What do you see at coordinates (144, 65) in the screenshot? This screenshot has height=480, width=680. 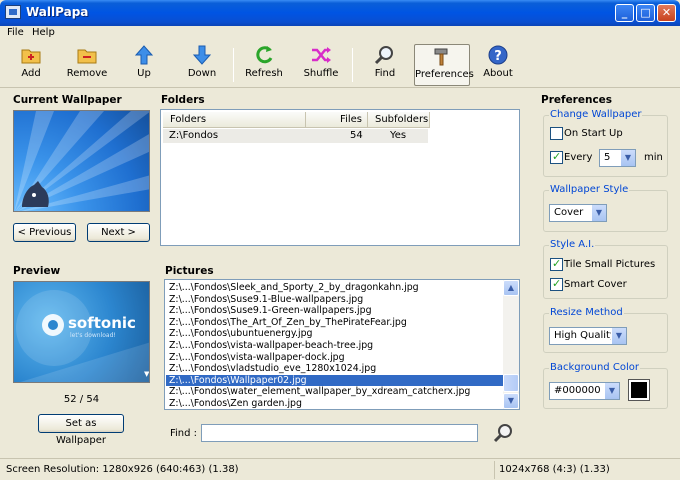 I see `up-button: Up` at bounding box center [144, 65].